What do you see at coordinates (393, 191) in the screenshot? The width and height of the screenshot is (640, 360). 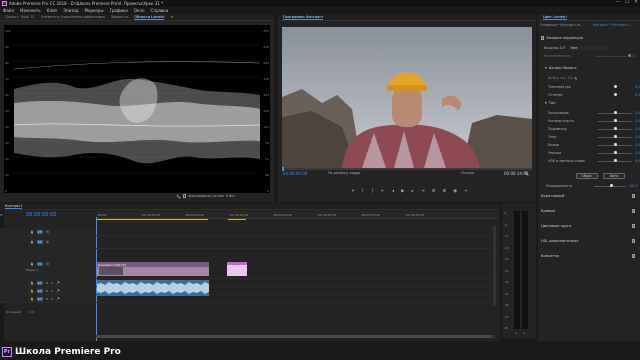 I see `step-back-icon: ◂` at bounding box center [393, 191].